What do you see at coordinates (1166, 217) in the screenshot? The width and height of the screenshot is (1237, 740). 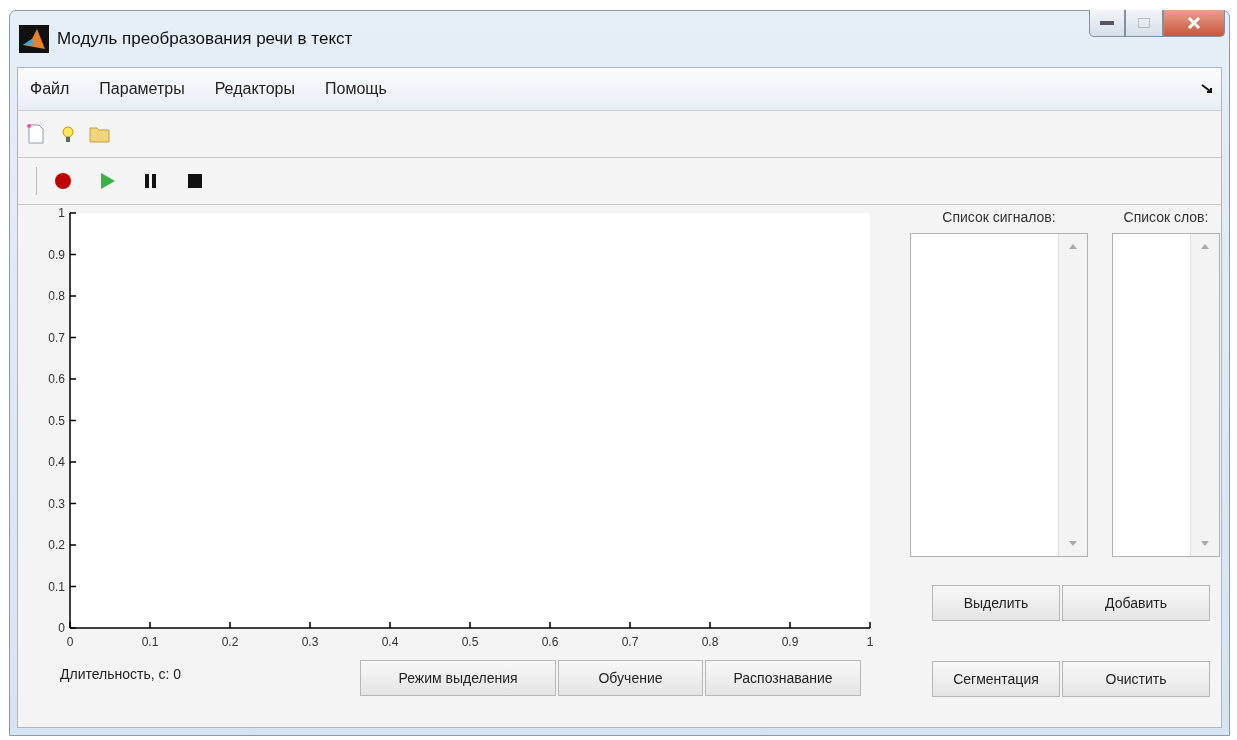 I see `list-label: Список слов:` at bounding box center [1166, 217].